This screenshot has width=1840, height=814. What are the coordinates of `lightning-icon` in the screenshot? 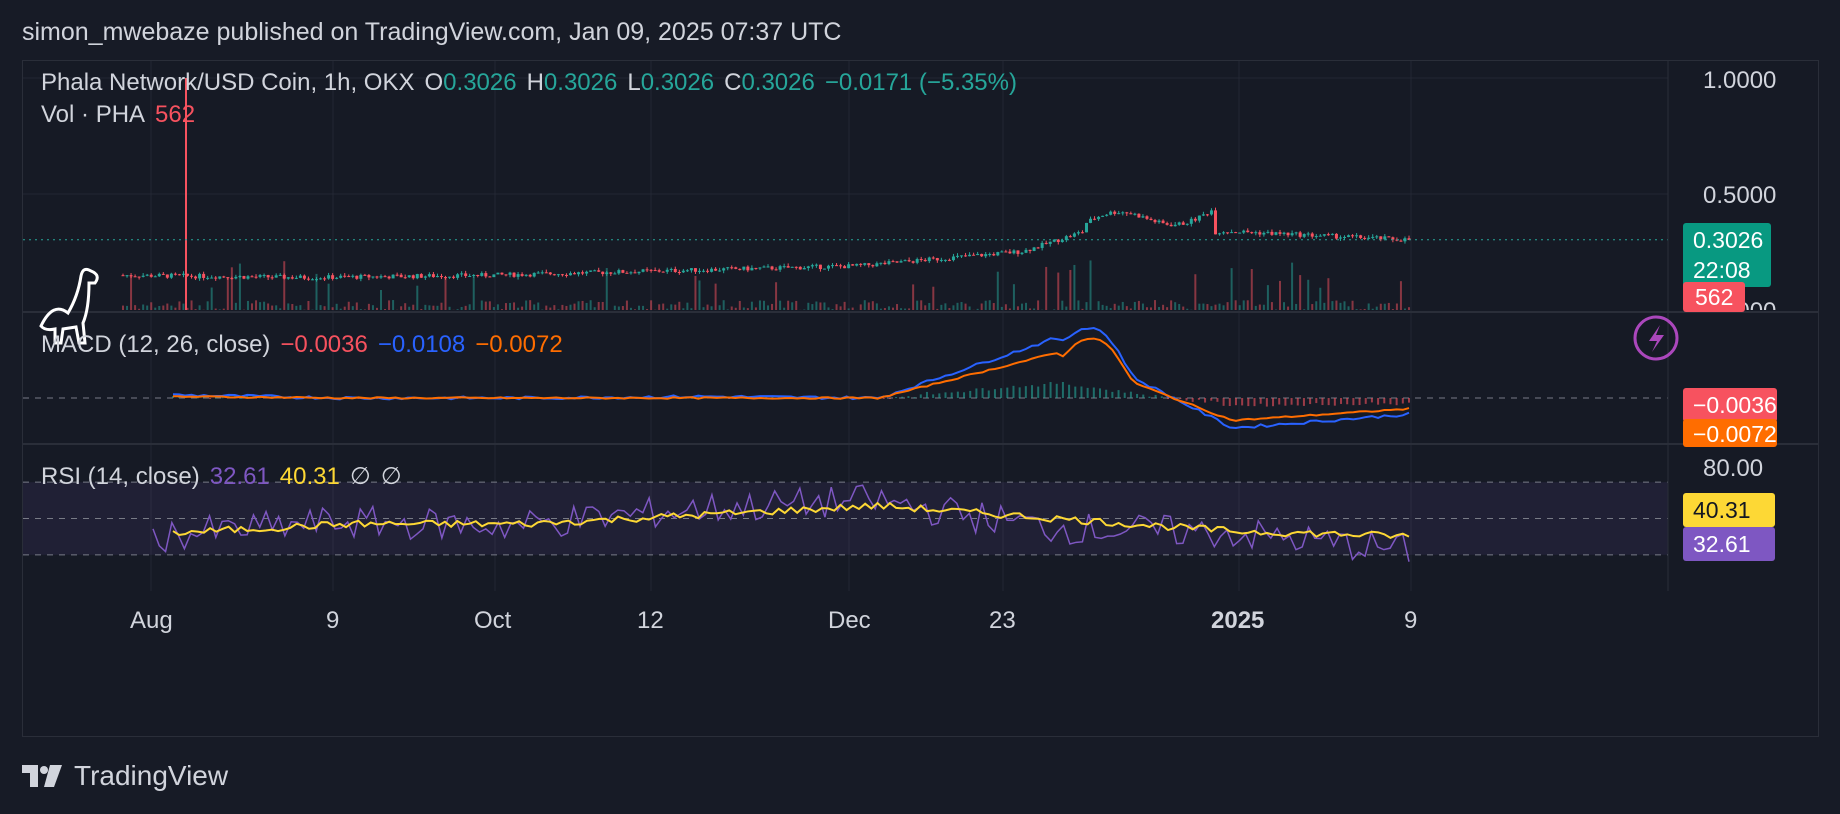 It's located at (1656, 338).